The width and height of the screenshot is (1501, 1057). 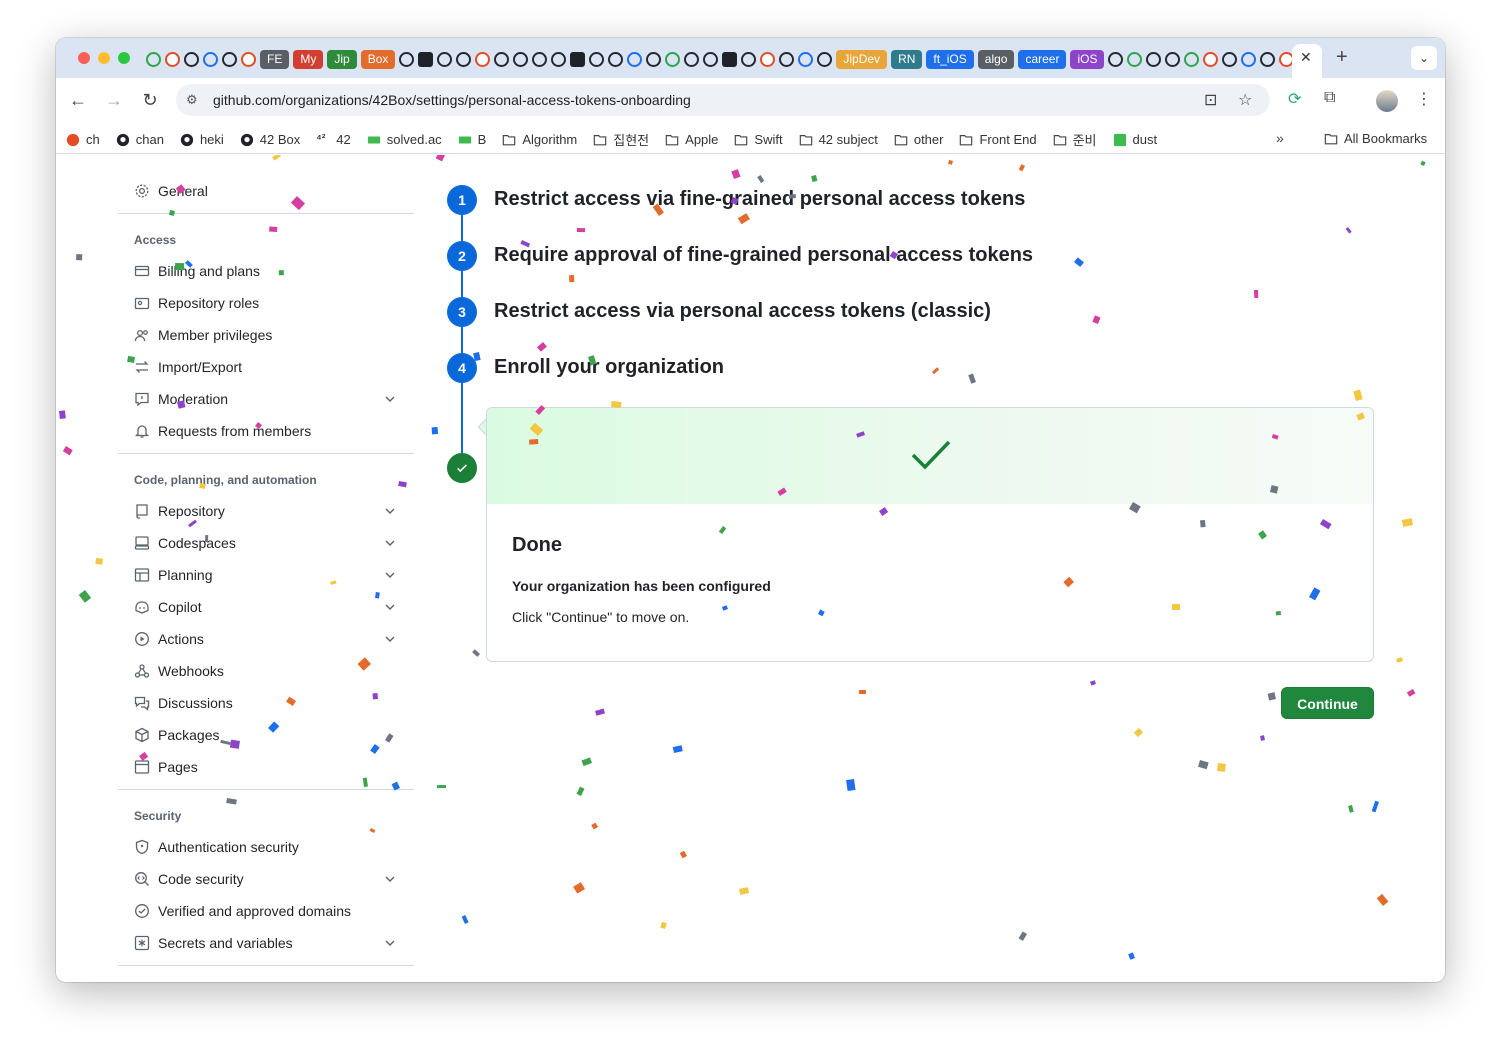 I want to click on profile-avatar, so click(x=1387, y=101).